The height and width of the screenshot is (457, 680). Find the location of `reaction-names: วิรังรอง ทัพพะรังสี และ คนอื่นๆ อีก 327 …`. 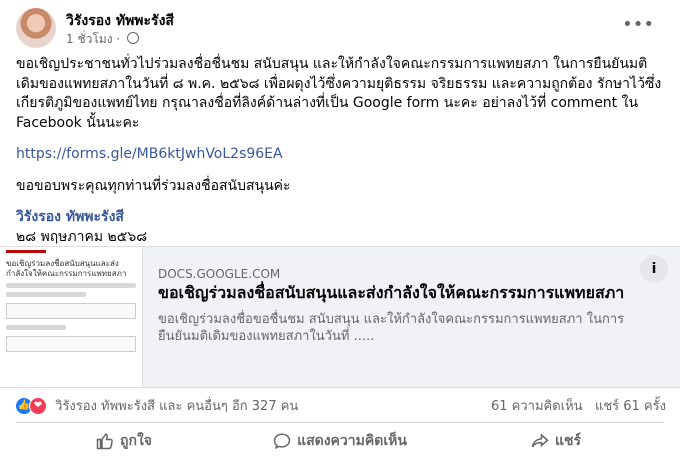

reaction-names: วิรังรอง ทัพพะรังสี และ คนอื่นๆ อีก 327 … is located at coordinates (176, 406).